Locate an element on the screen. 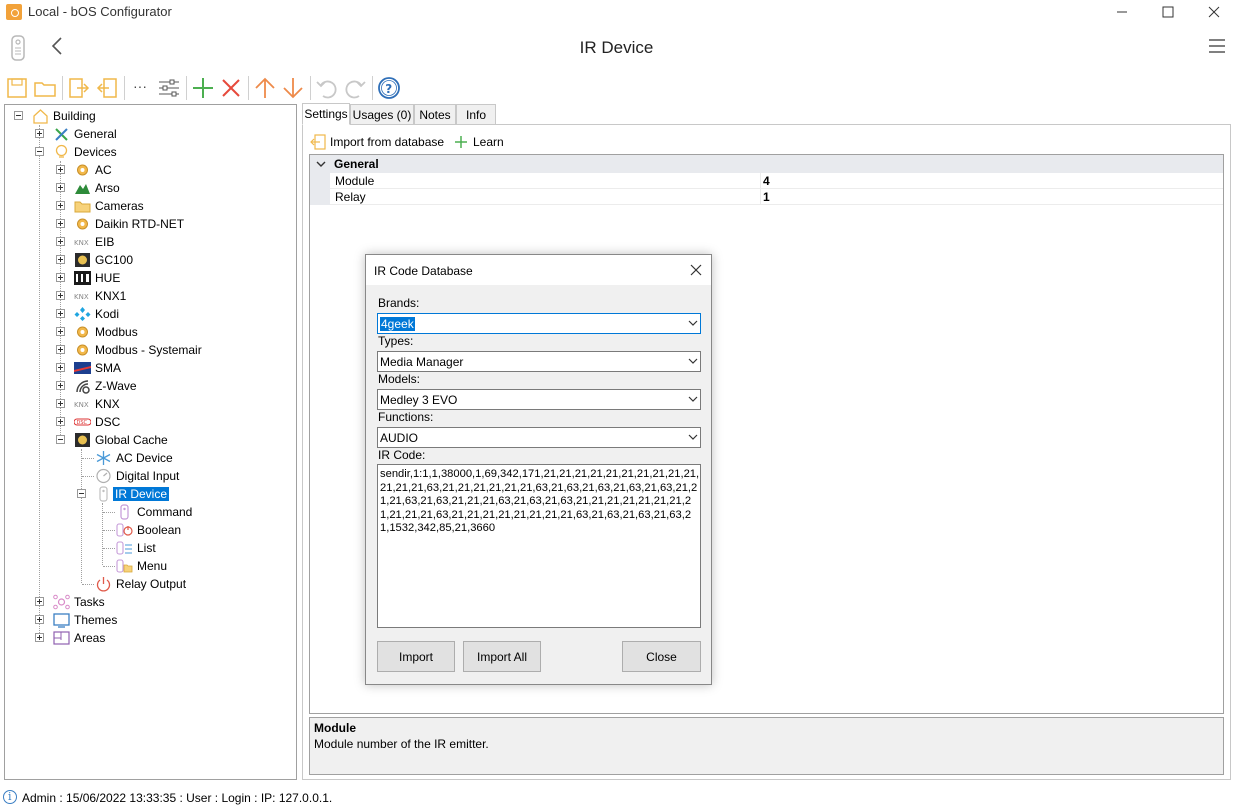 The height and width of the screenshot is (806, 1233). tree-node-digital-input: Digital Input is located at coordinates (150, 476).